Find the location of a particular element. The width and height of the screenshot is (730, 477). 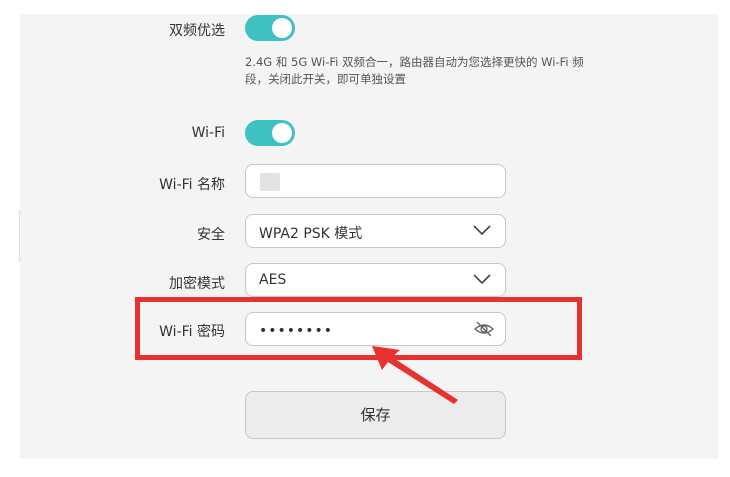

security-select: WPA2 PSK 模式 is located at coordinates (375, 231).